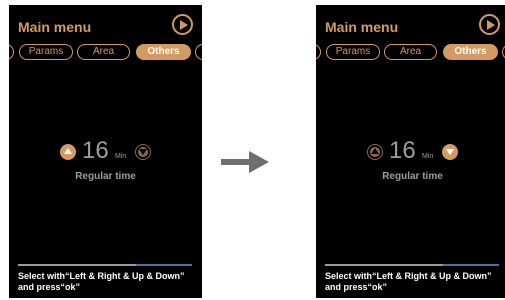 This screenshot has width=505, height=300. What do you see at coordinates (198, 52) in the screenshot?
I see `tab-next` at bounding box center [198, 52].